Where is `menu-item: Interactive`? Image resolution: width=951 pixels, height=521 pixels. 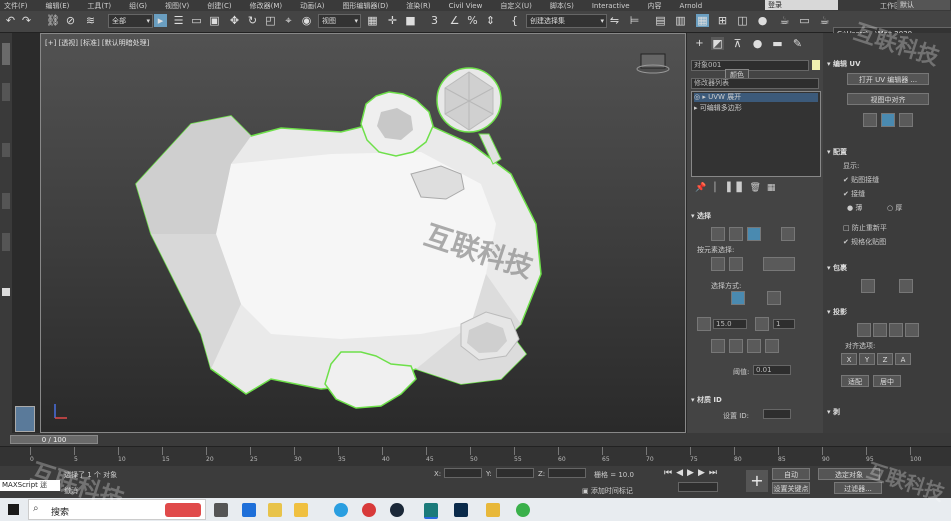 menu-item: Interactive is located at coordinates (609, 6).